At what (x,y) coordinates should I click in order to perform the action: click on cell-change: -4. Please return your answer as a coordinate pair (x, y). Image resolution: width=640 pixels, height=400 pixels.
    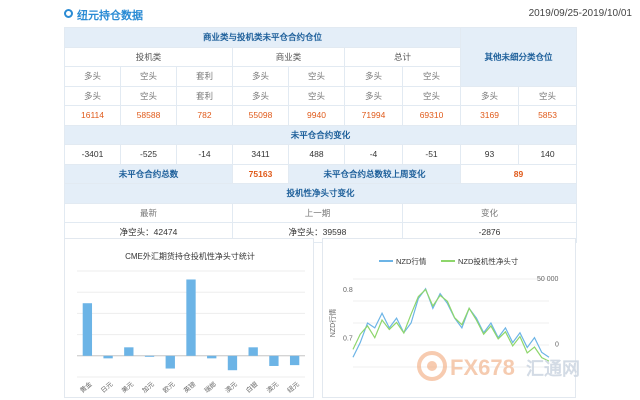
    Looking at the image, I should click on (373, 154).